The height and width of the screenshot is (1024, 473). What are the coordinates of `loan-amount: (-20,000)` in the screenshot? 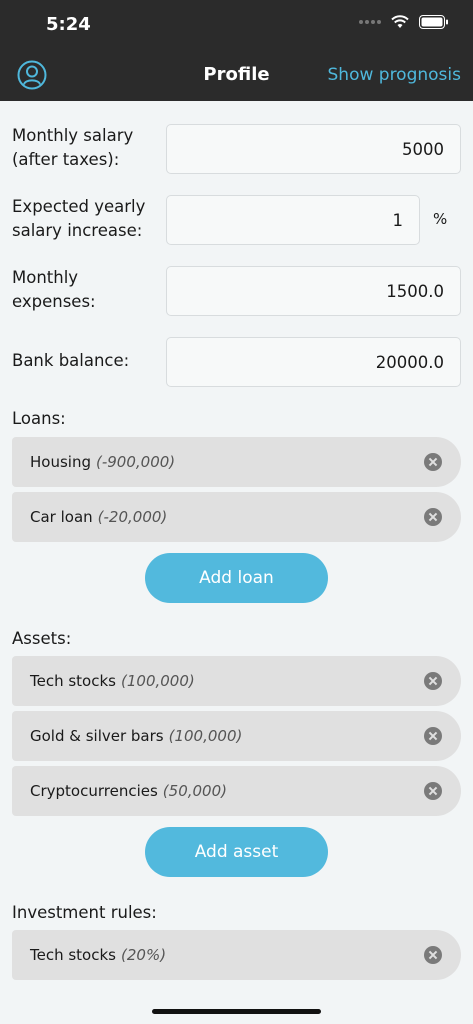 It's located at (132, 517).